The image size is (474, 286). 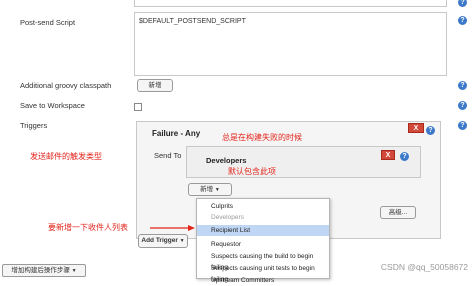 What do you see at coordinates (172, 228) in the screenshot?
I see `annotation-arrow` at bounding box center [172, 228].